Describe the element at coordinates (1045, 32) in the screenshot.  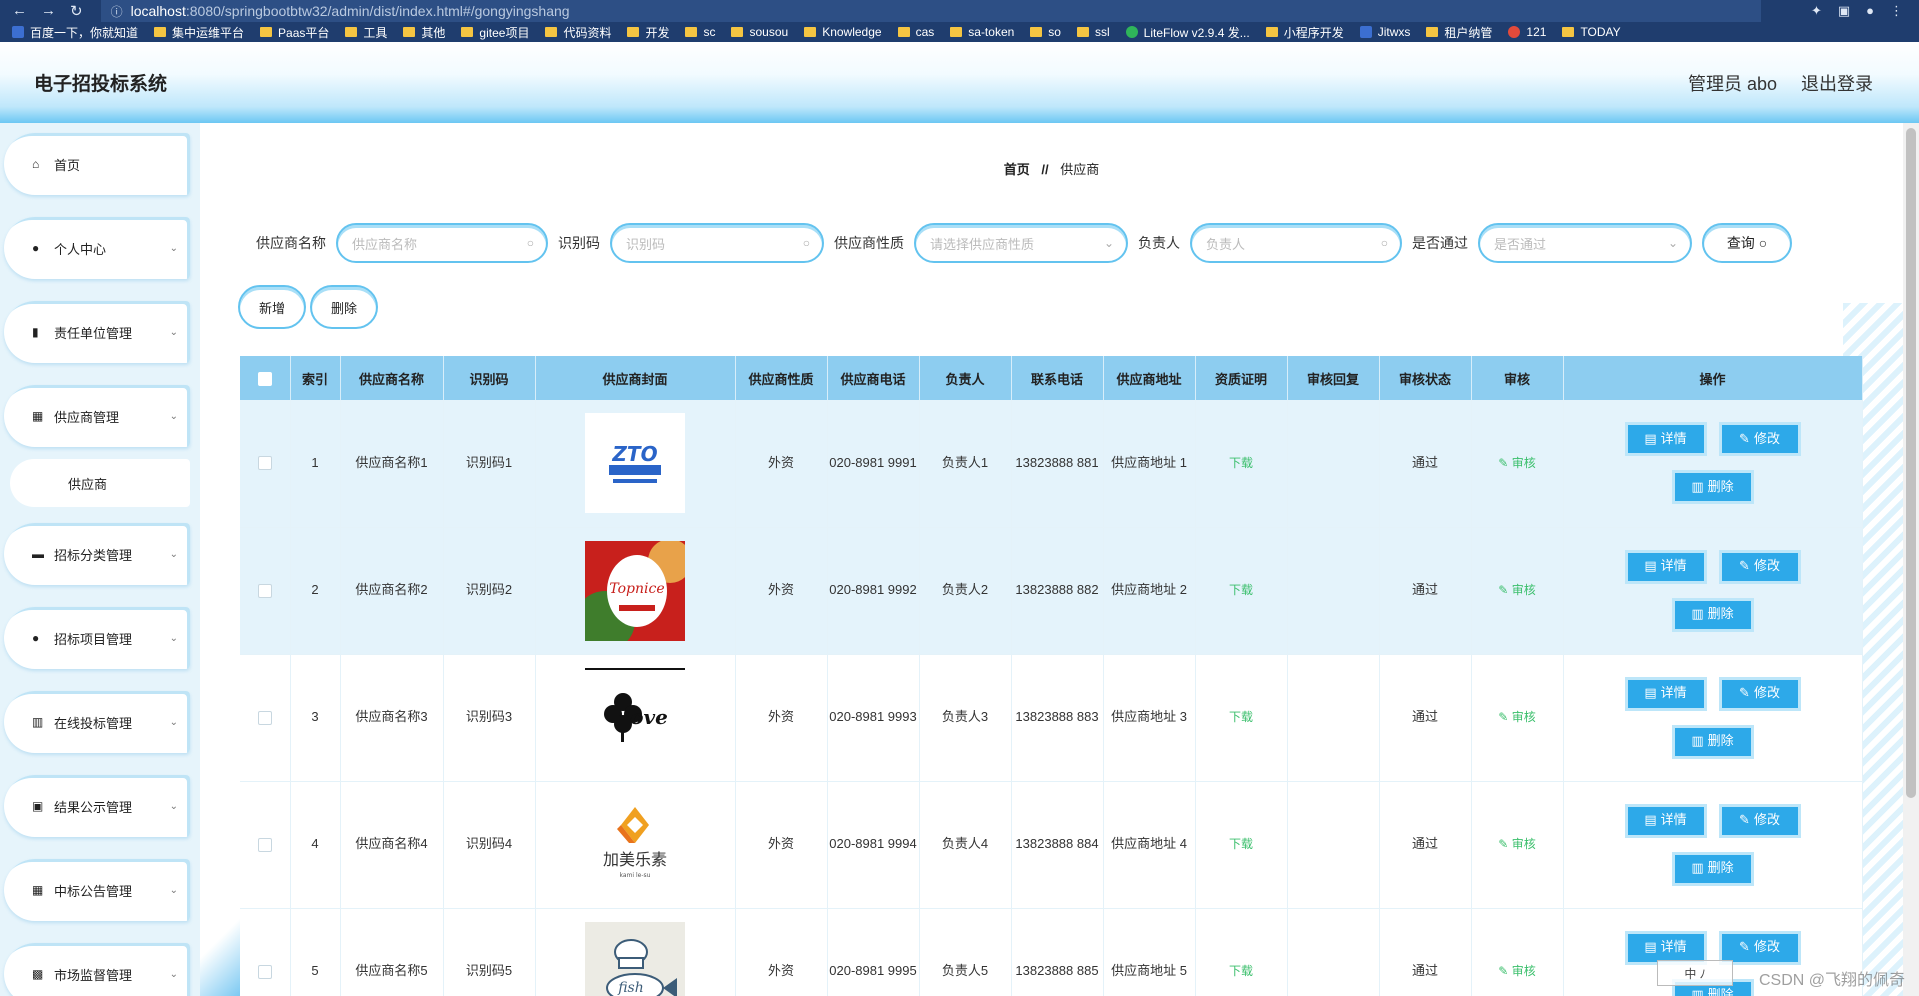
I see `bookmark-item: so` at that location.